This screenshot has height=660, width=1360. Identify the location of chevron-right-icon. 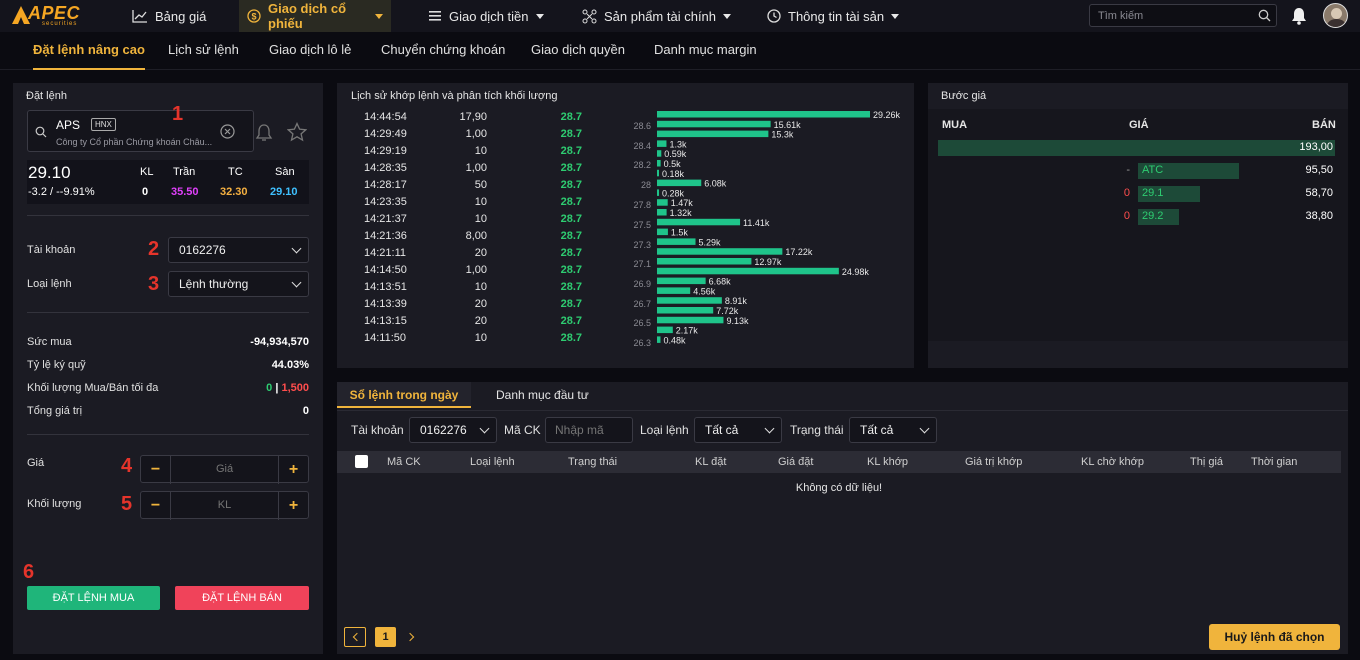
(410, 637).